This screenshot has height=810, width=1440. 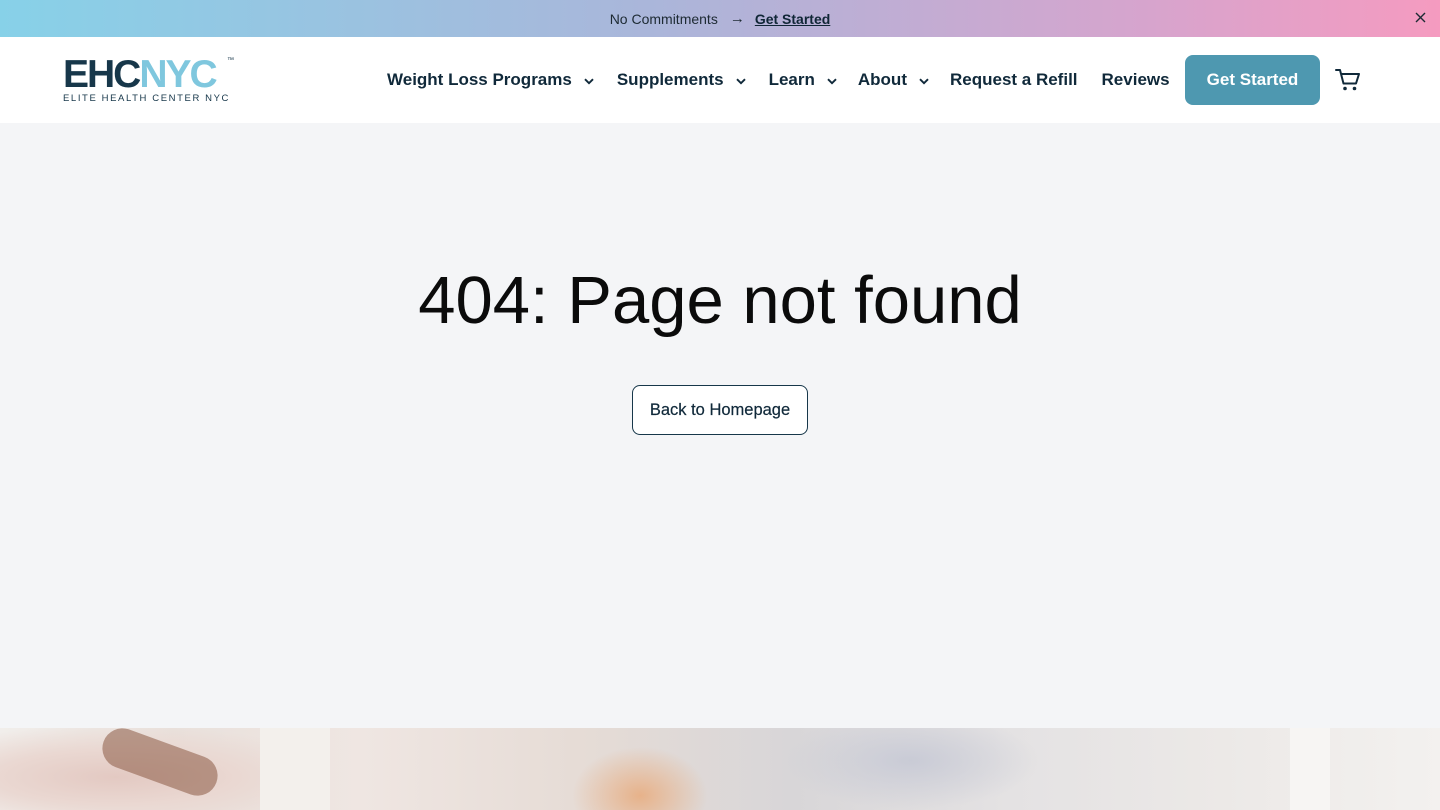 I want to click on logo-mark: EHCNYC, so click(x=150, y=74).